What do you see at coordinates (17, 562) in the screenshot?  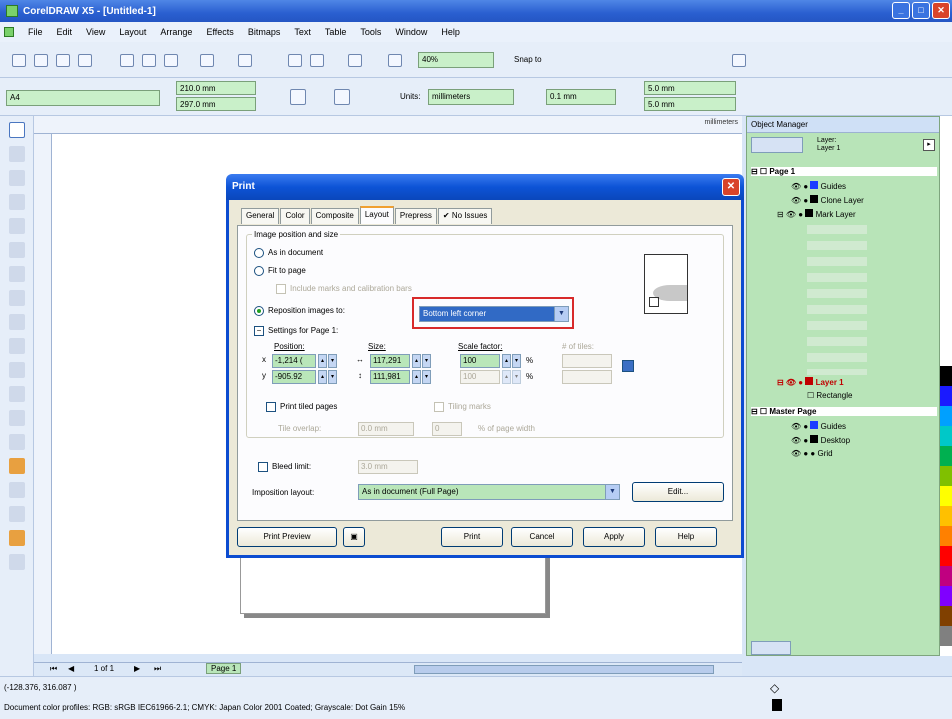 I see `interactive-fill-tool-icon` at bounding box center [17, 562].